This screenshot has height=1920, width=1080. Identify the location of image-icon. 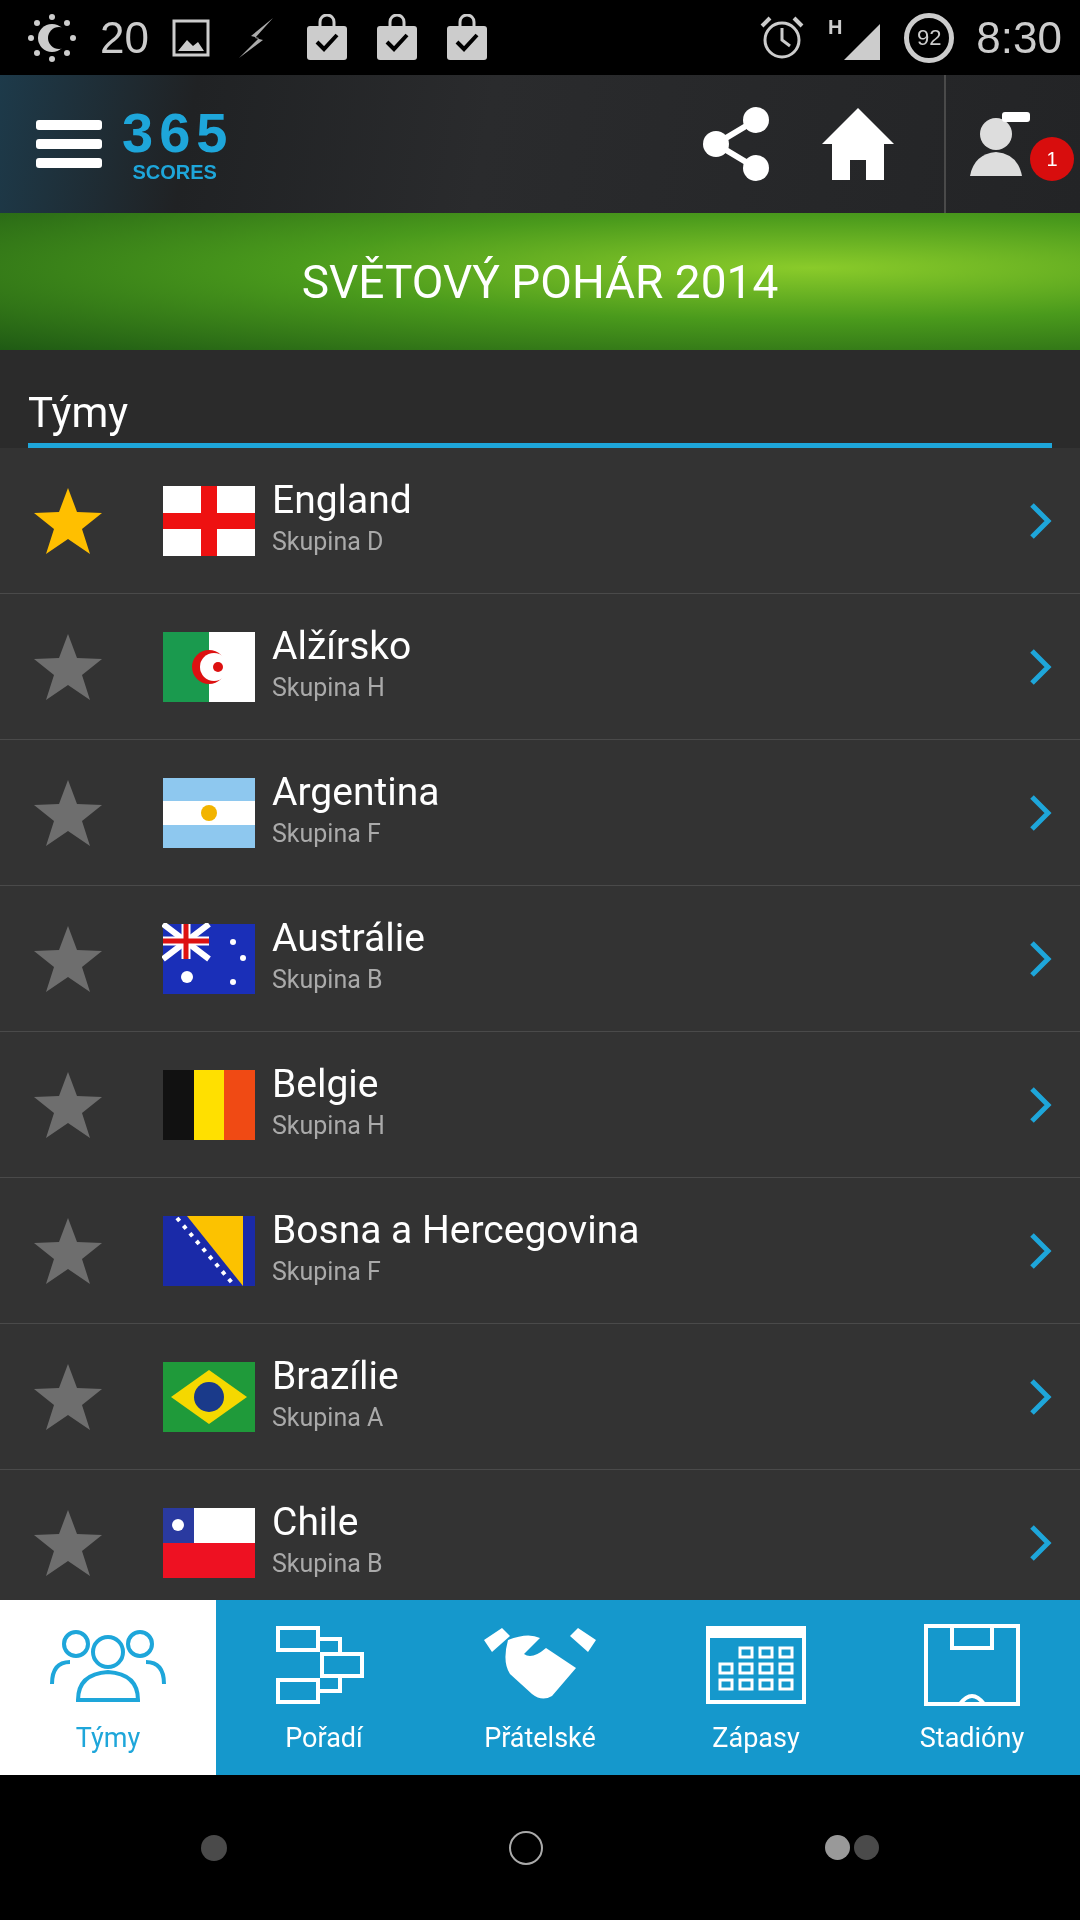
(190, 37).